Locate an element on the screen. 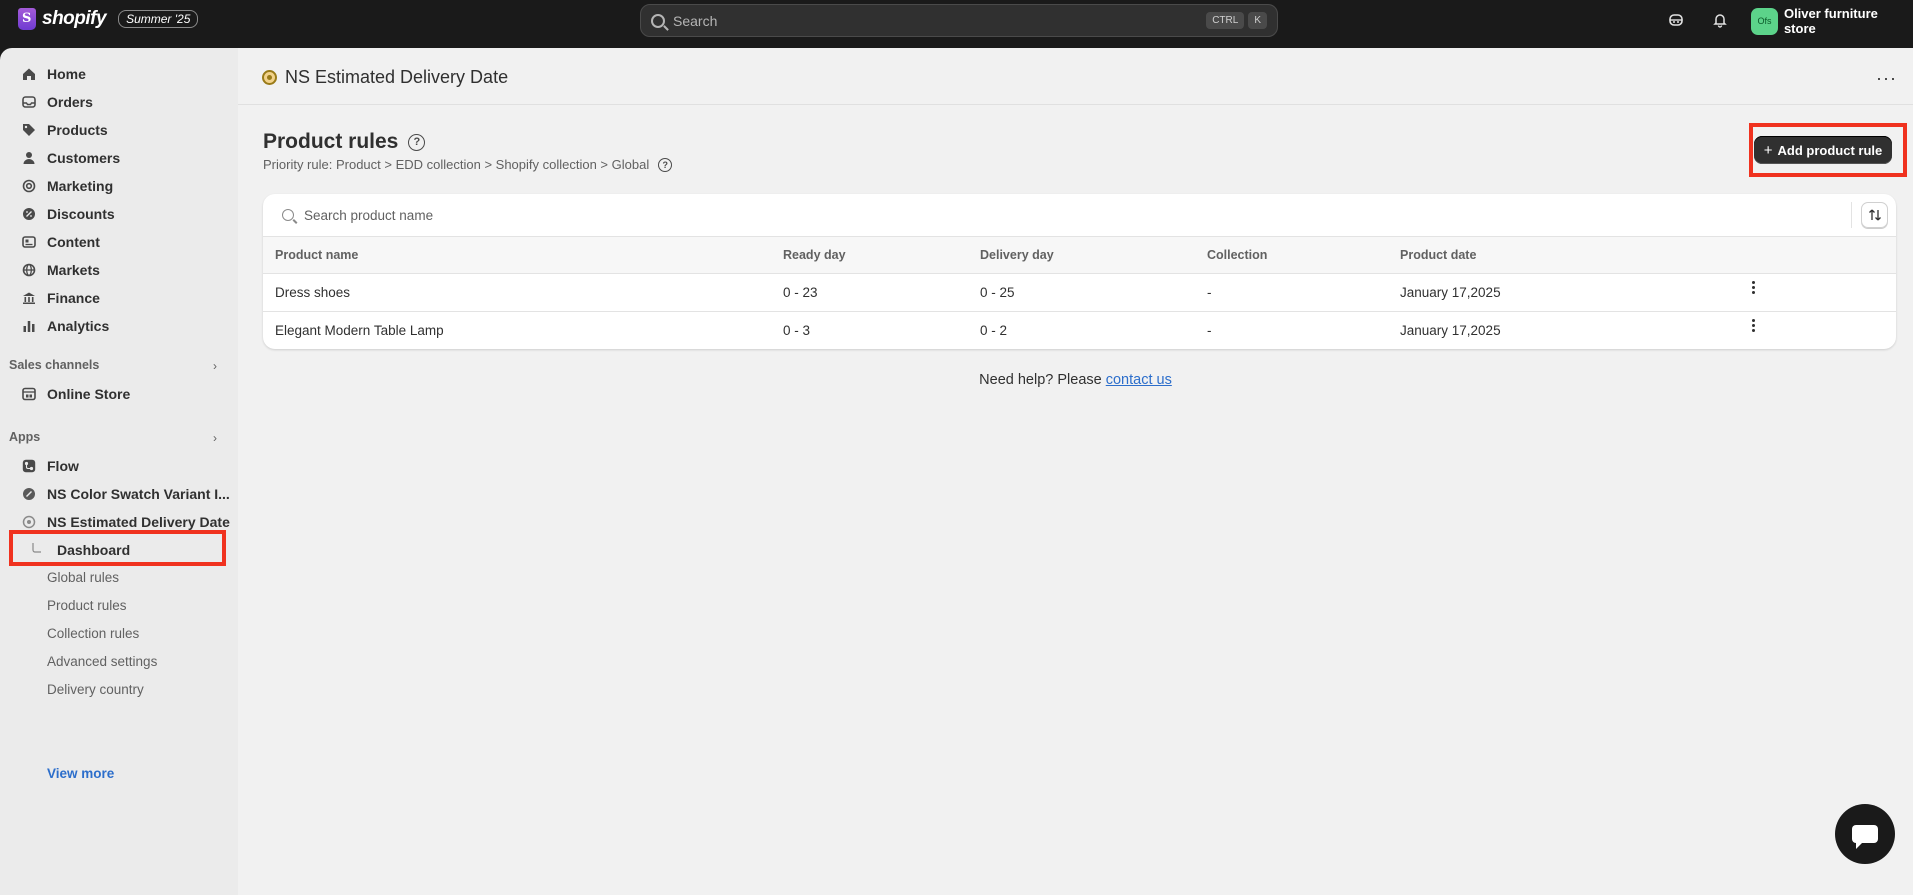 The width and height of the screenshot is (1913, 895). column-header: Ready day is located at coordinates (814, 255).